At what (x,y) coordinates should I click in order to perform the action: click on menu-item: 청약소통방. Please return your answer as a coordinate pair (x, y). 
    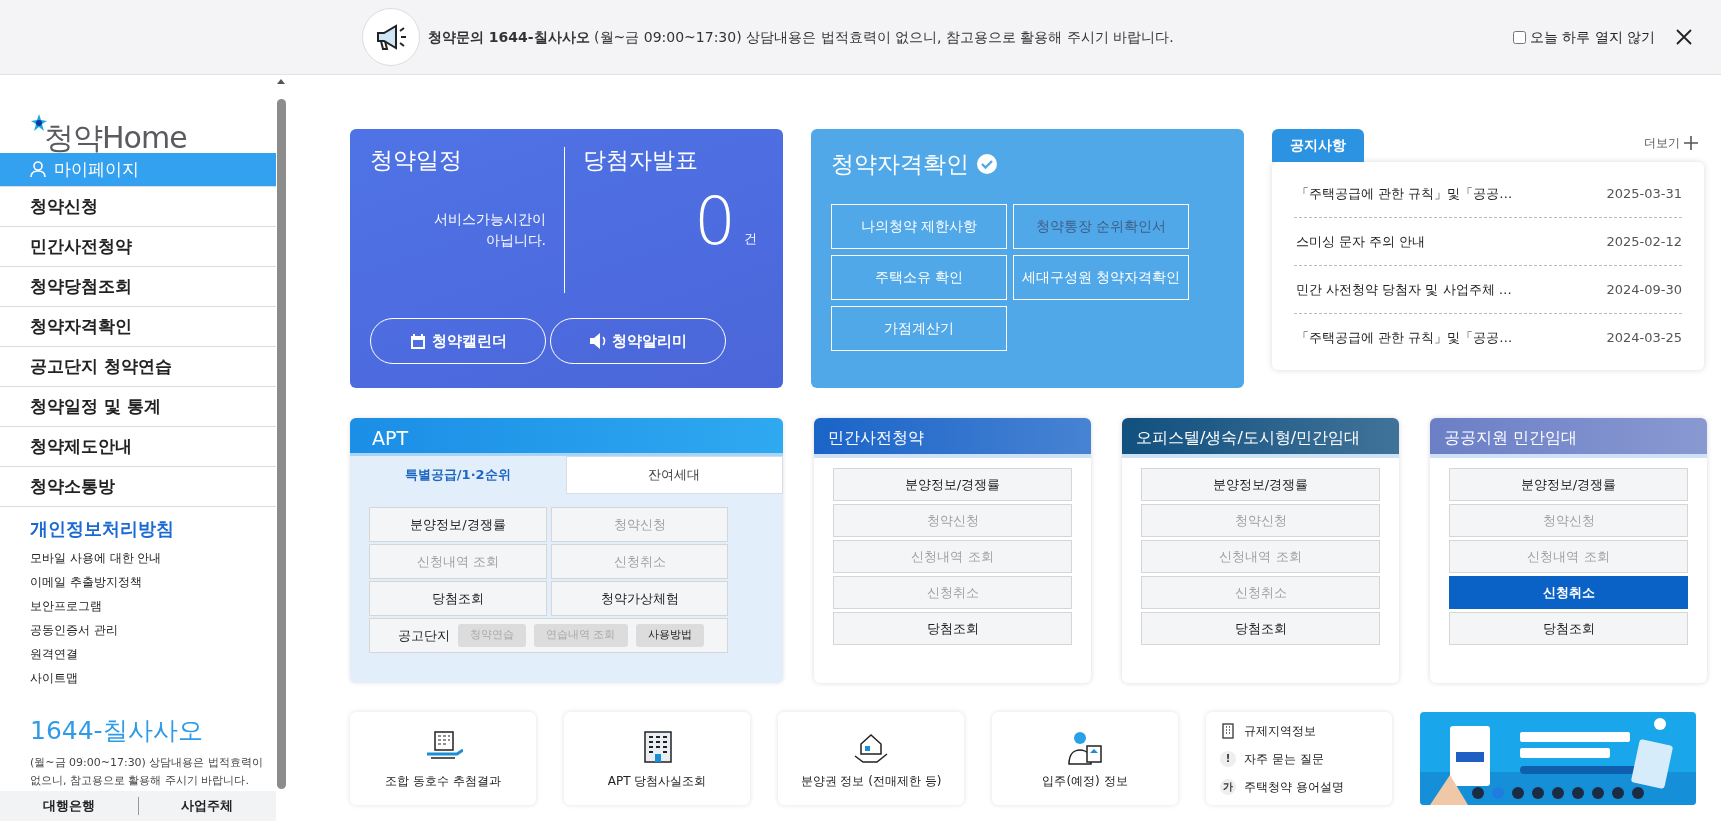
    Looking at the image, I should click on (138, 487).